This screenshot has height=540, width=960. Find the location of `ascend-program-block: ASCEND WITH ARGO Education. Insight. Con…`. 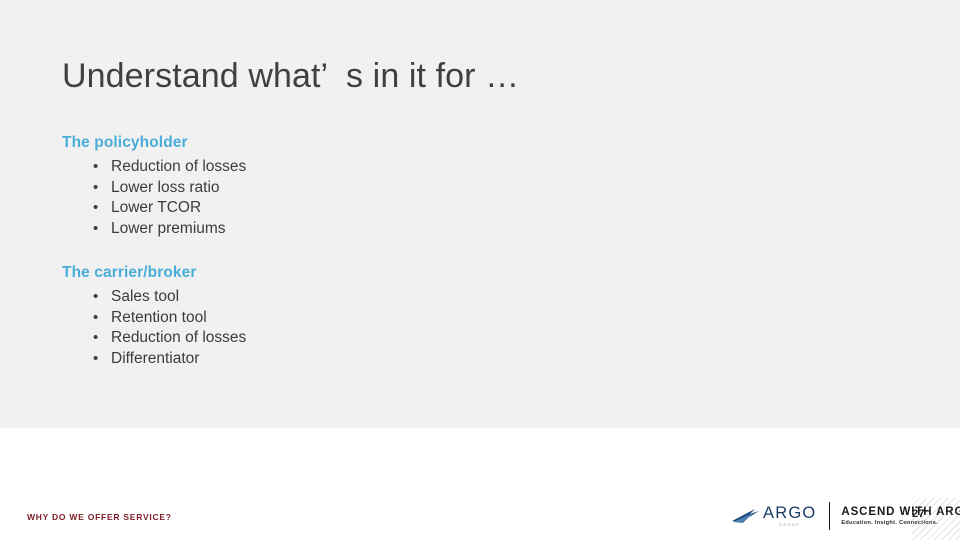

ascend-program-block: ASCEND WITH ARGO Education. Insight. Con… is located at coordinates (900, 516).